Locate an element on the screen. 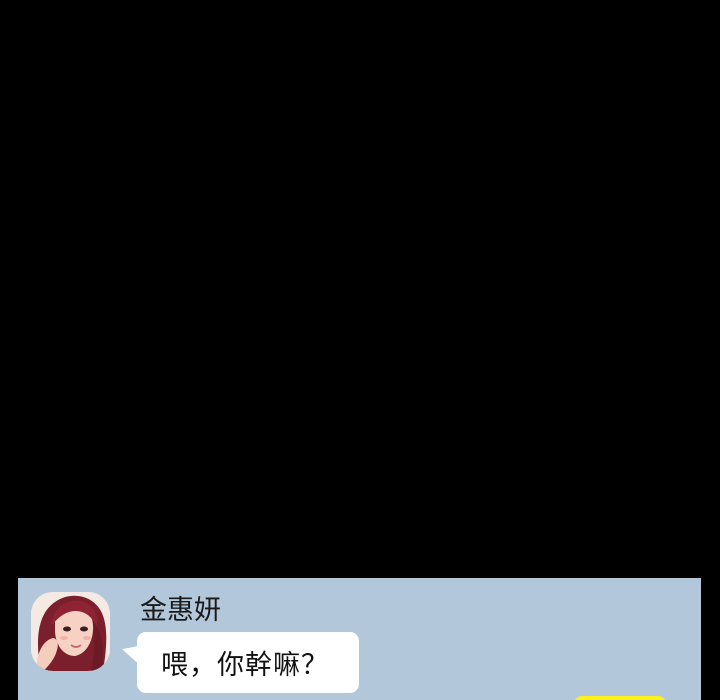 The image size is (720, 700). outgoing-message-bubble is located at coordinates (620, 698).